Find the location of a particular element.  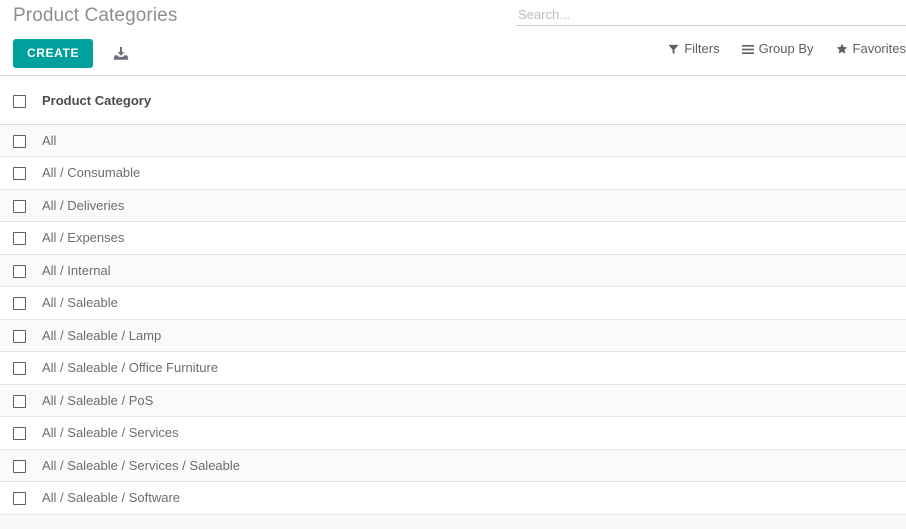

row-product-category-cell: All / Saleable / Software is located at coordinates (473, 498).